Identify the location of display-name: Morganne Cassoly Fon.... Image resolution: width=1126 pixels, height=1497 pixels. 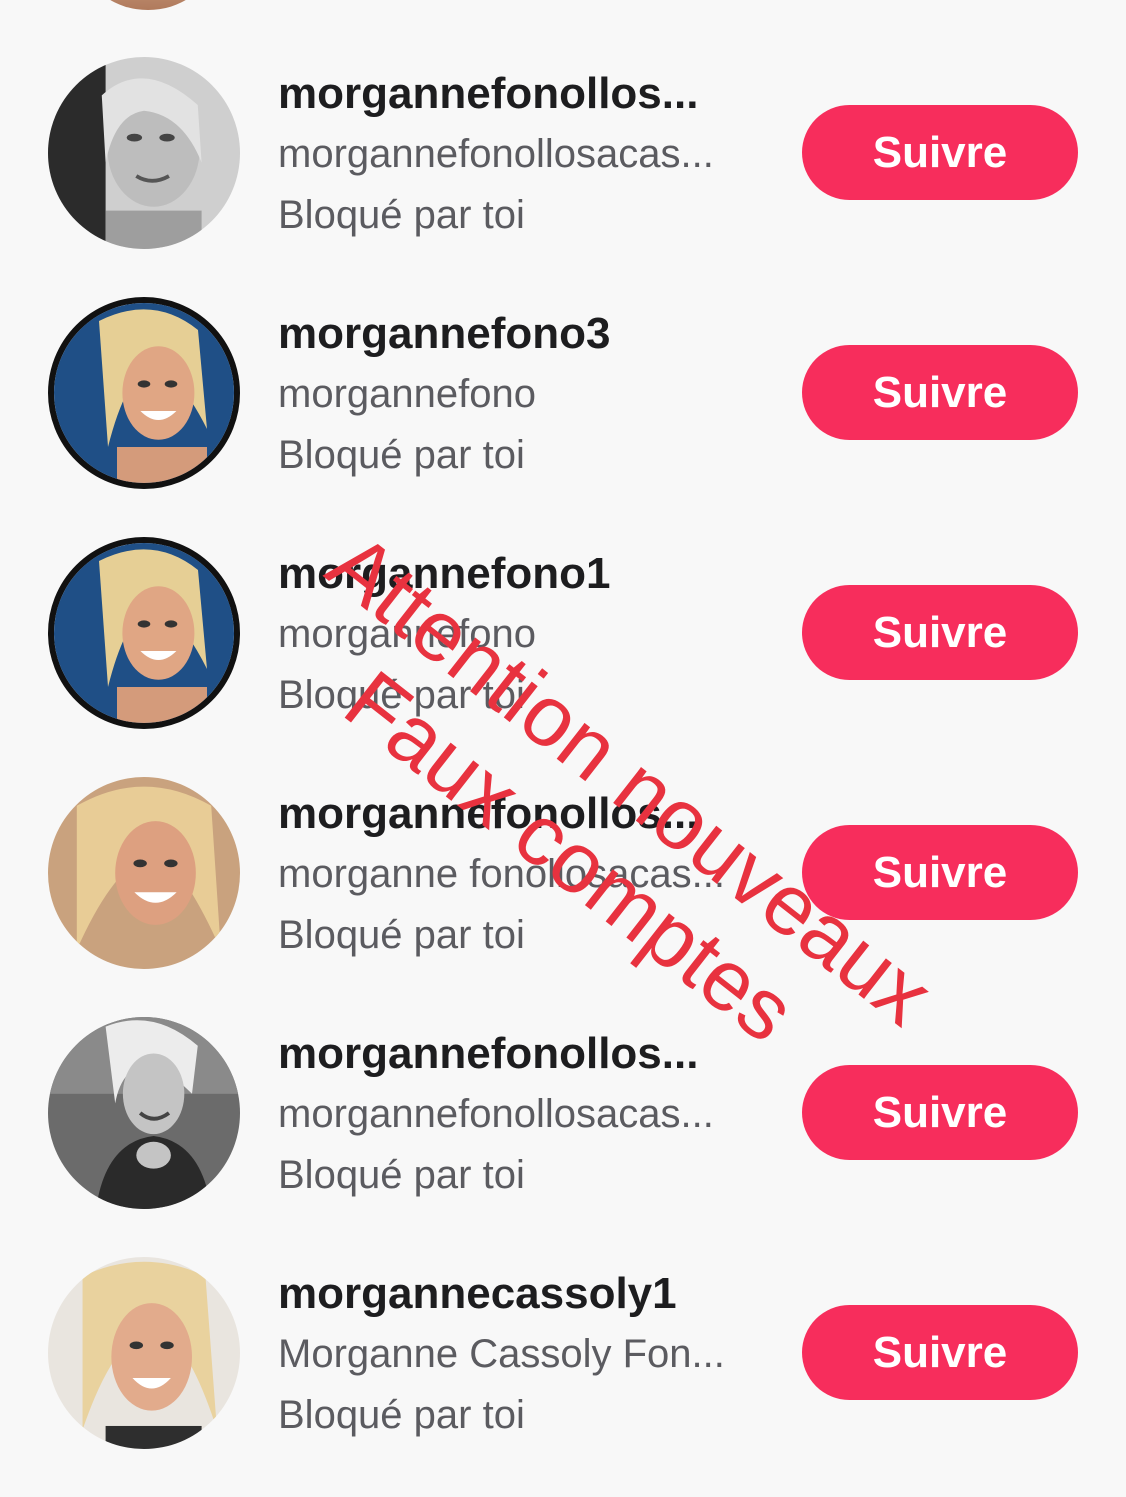
(501, 1354).